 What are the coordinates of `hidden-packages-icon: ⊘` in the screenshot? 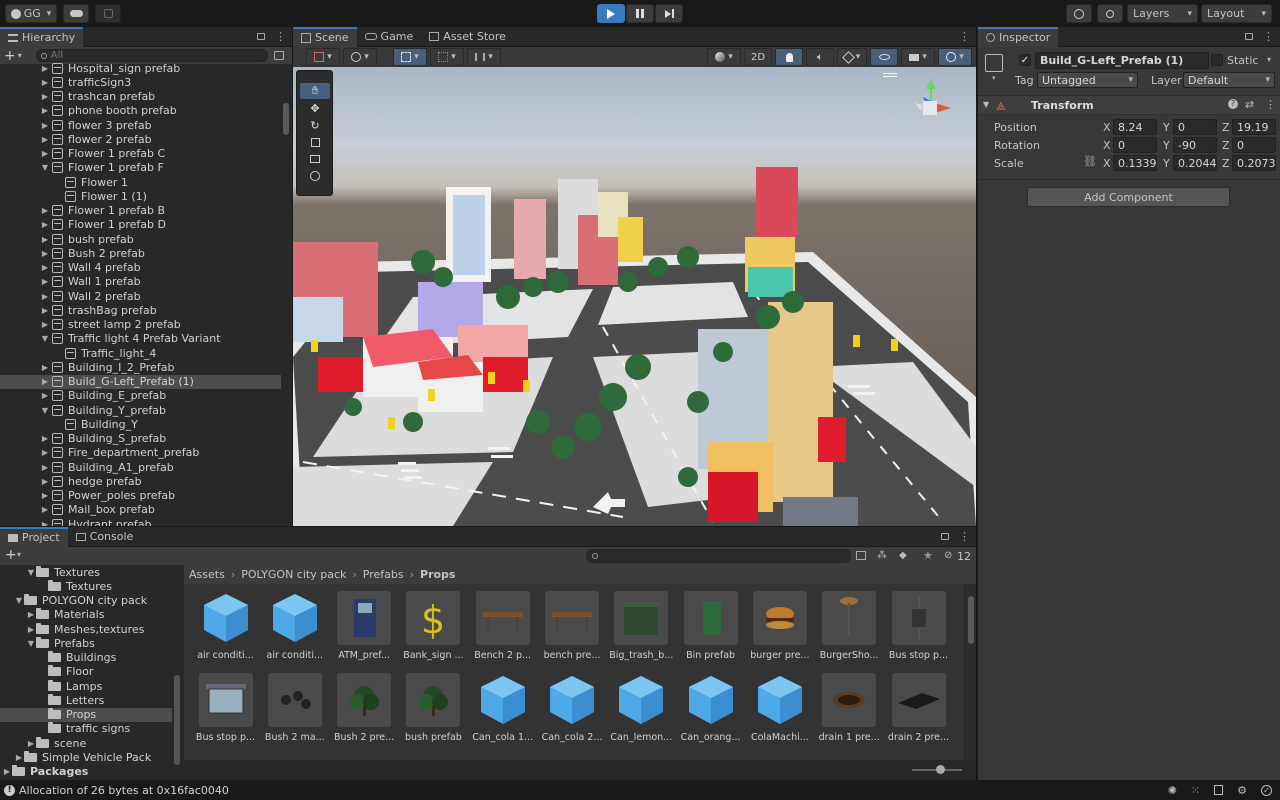 It's located at (948, 555).